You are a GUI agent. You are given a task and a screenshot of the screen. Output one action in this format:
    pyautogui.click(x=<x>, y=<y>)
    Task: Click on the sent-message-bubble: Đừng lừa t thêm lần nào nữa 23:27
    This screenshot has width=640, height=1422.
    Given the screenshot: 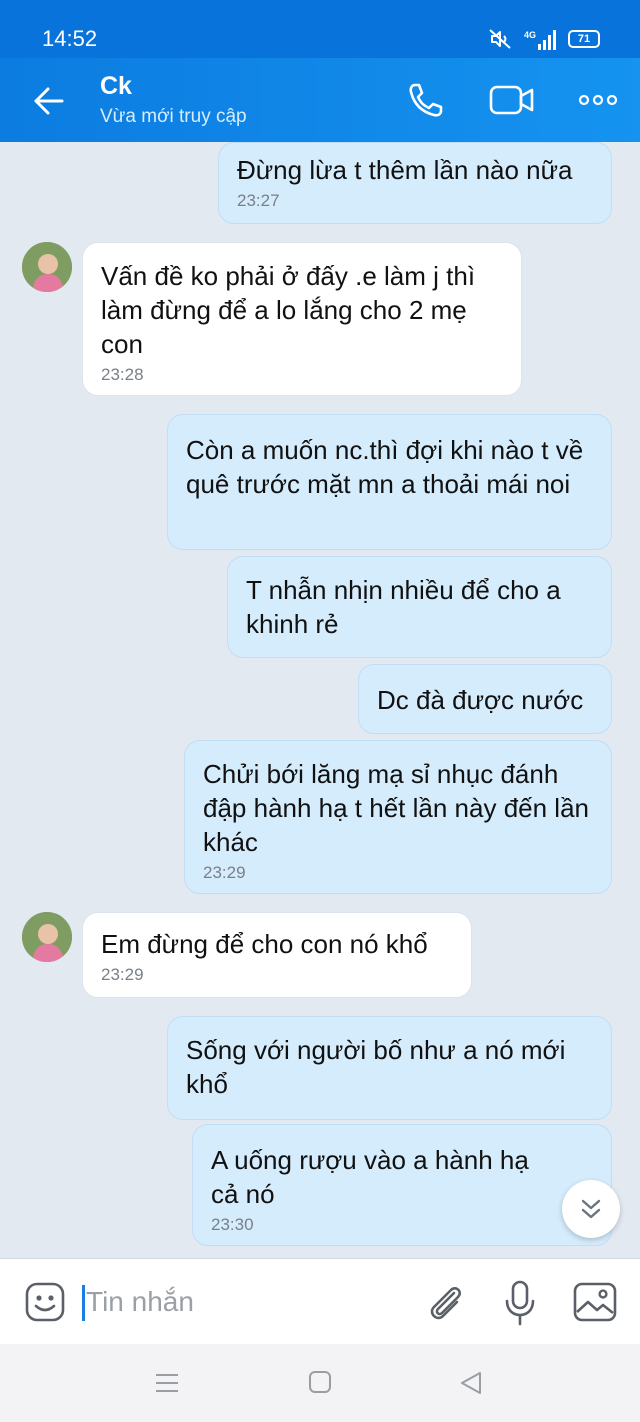 What is the action you would take?
    pyautogui.click(x=415, y=183)
    